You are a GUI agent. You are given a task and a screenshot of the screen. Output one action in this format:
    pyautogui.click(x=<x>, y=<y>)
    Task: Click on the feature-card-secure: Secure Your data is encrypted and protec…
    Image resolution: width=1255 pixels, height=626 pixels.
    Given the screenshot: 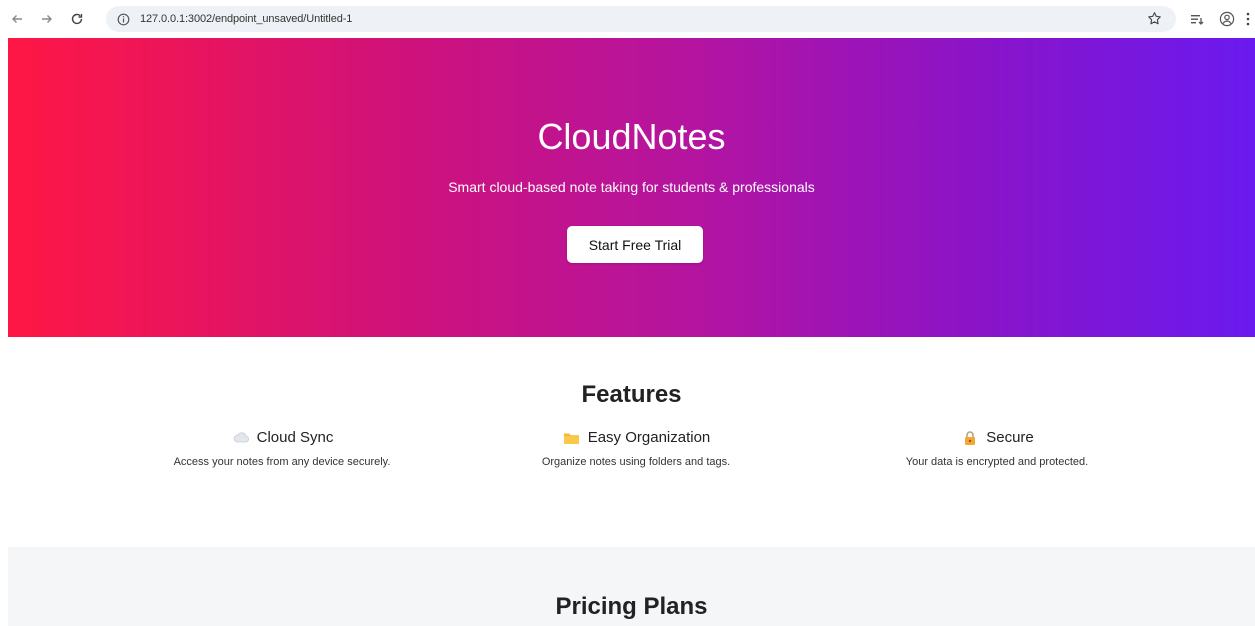 What is the action you would take?
    pyautogui.click(x=997, y=448)
    